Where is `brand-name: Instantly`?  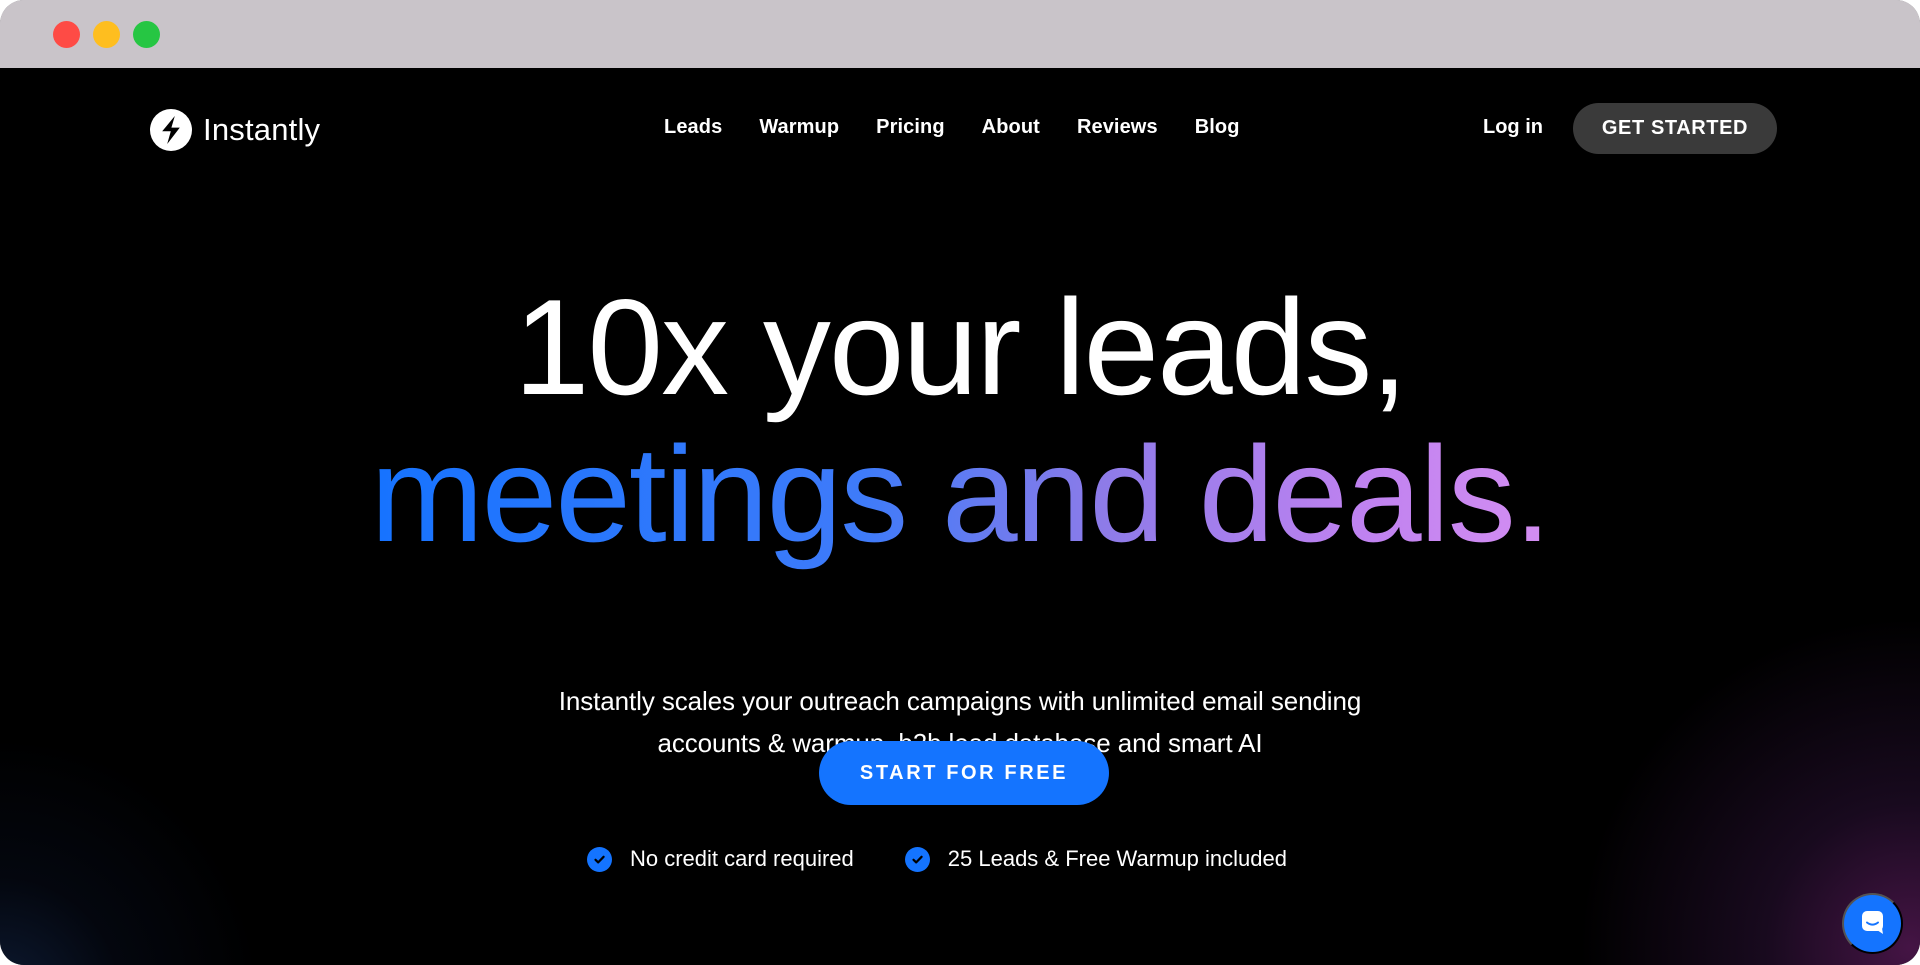
brand-name: Instantly is located at coordinates (262, 129).